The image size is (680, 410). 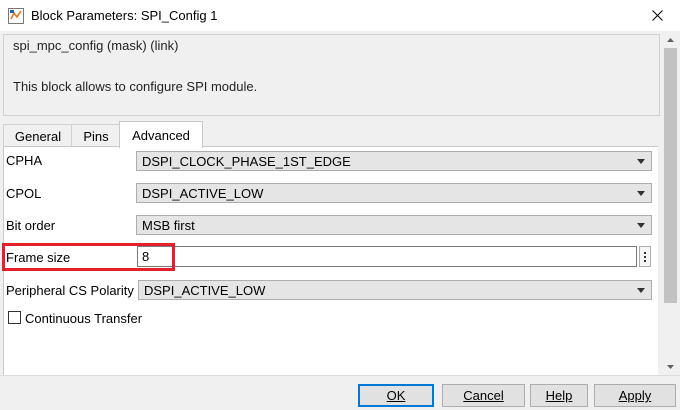 What do you see at coordinates (14, 317) in the screenshot?
I see `continuous-transfer-checkbox` at bounding box center [14, 317].